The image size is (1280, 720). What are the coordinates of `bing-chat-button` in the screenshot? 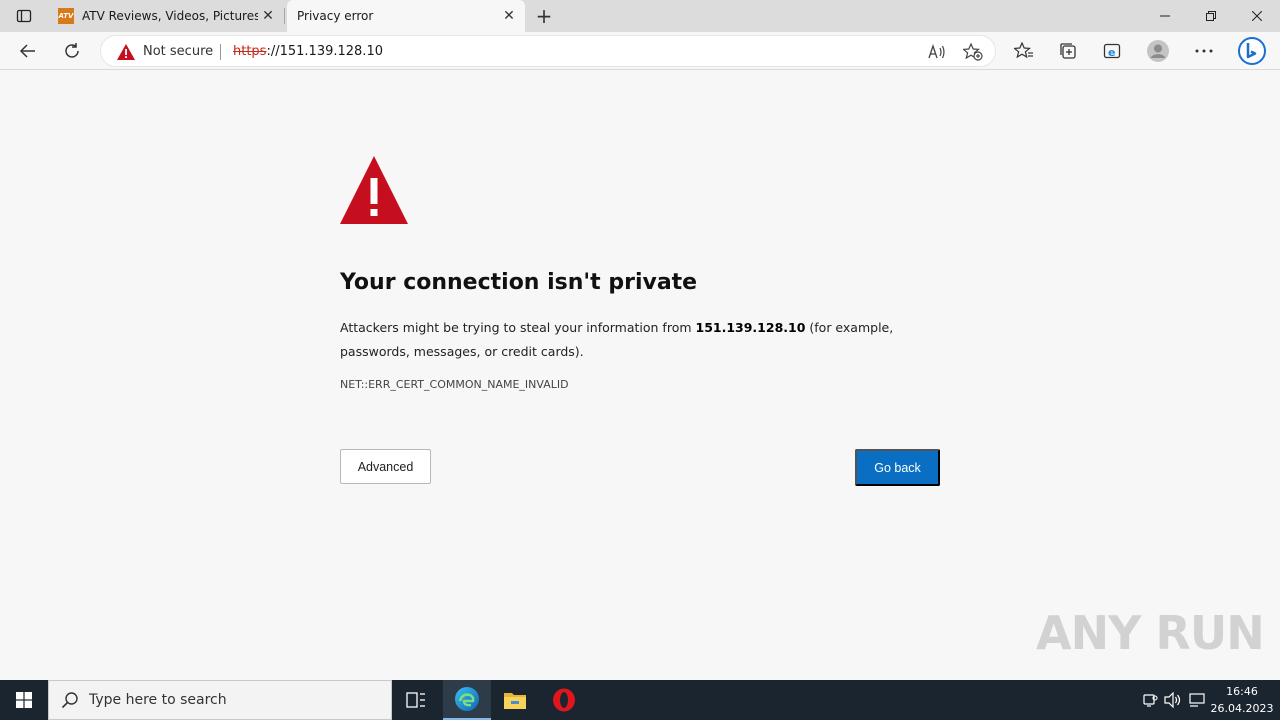 It's located at (1252, 51).